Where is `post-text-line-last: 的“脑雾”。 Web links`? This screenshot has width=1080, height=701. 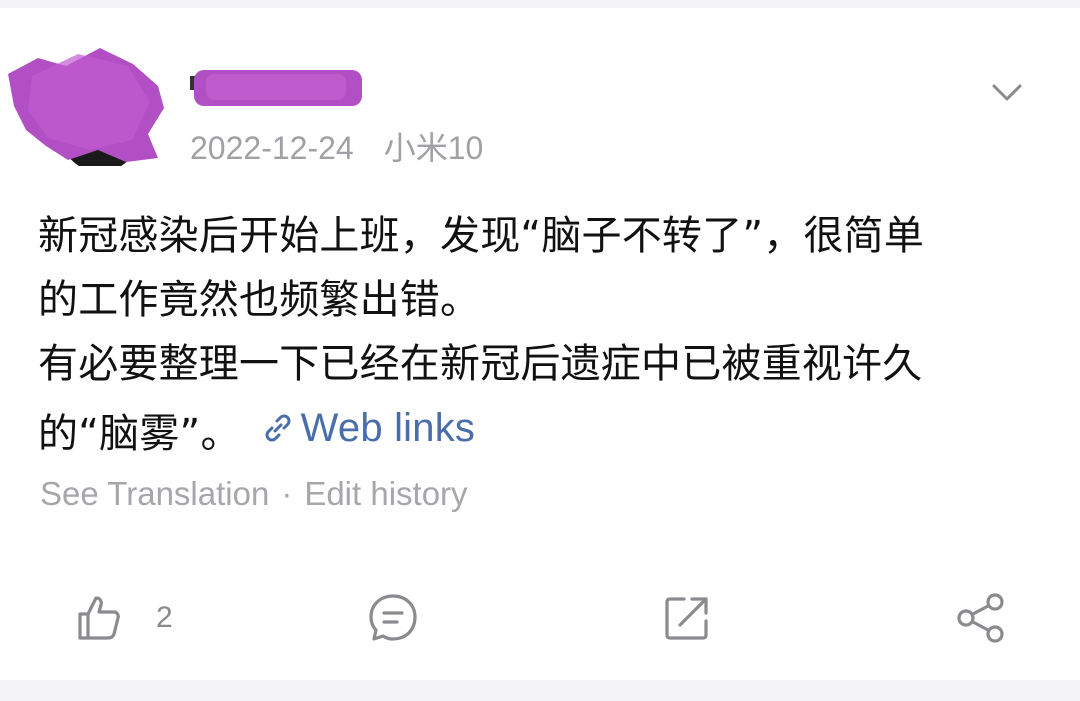 post-text-line-last: 的“脑雾”。 Web links is located at coordinates (543, 431).